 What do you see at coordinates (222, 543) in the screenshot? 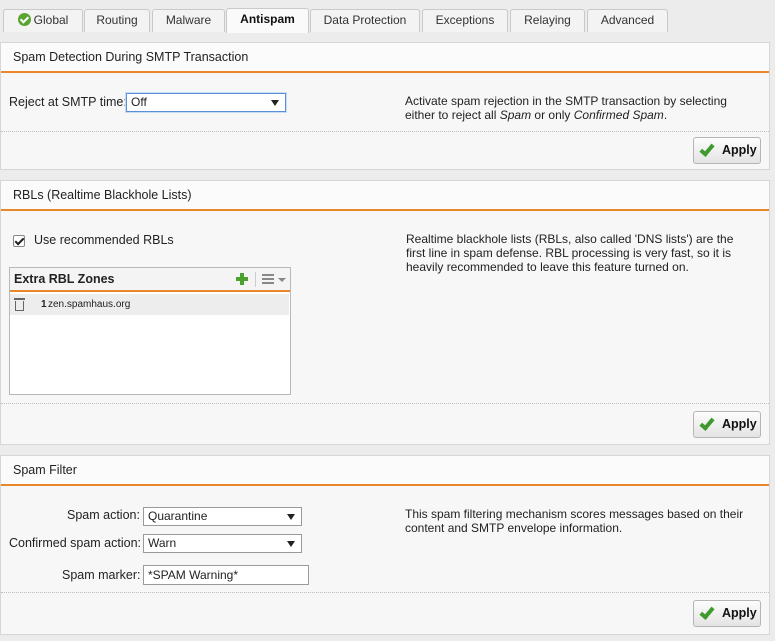
I see `confirmed-spam-action-select: Warn` at bounding box center [222, 543].